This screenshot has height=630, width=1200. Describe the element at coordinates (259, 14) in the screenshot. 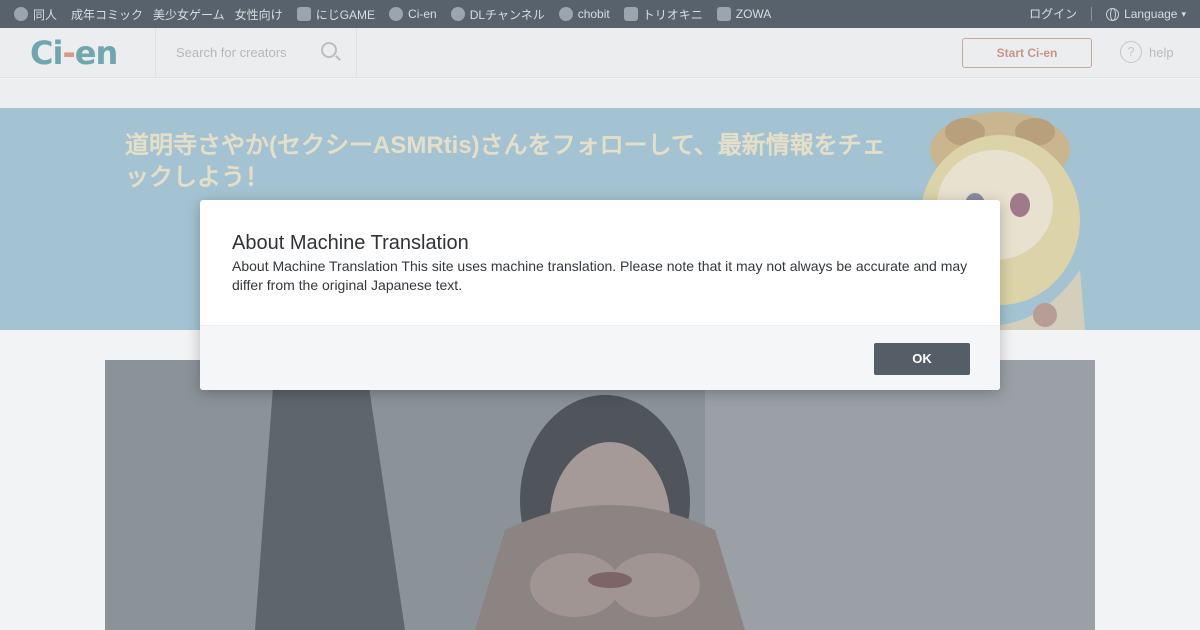

I see `site-link-female: 女性向け` at that location.